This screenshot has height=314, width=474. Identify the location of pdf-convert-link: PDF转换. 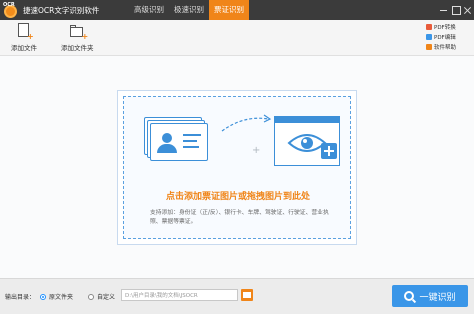
(446, 27).